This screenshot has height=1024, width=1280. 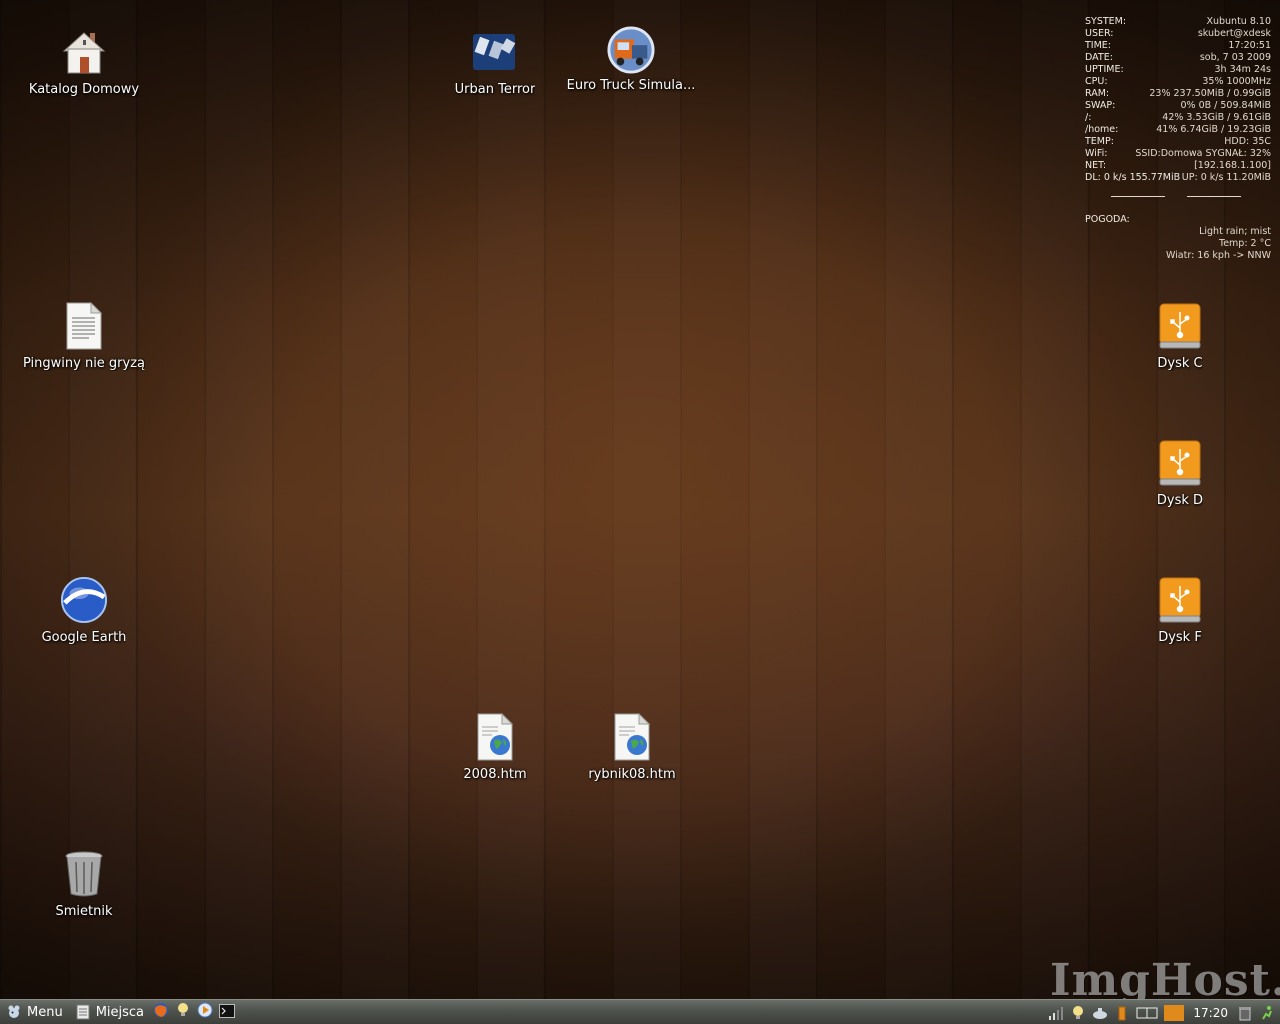 What do you see at coordinates (1078, 1013) in the screenshot?
I see `lightbulb-tray-icon` at bounding box center [1078, 1013].